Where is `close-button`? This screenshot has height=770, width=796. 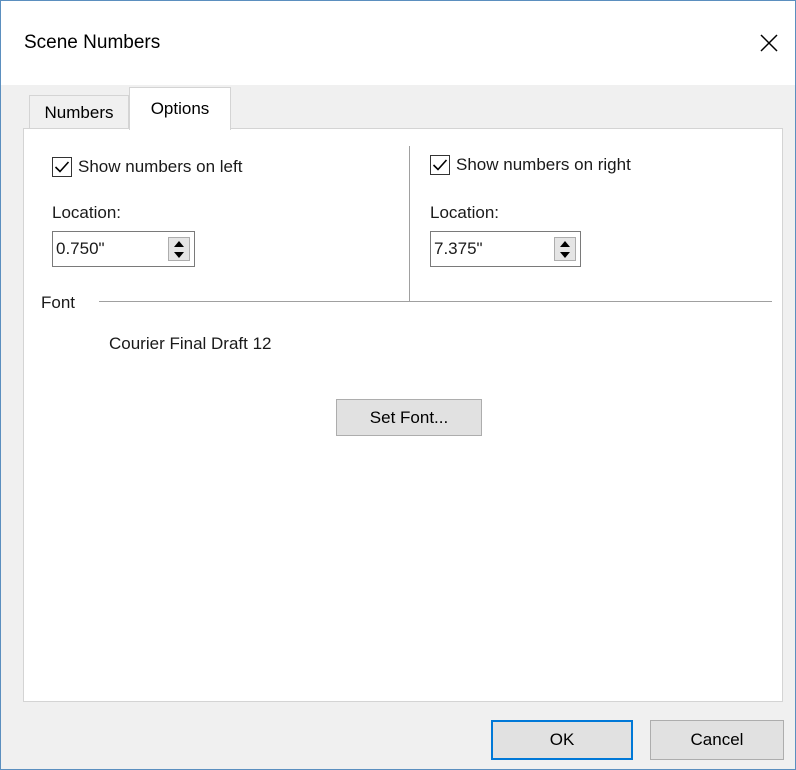 close-button is located at coordinates (769, 43).